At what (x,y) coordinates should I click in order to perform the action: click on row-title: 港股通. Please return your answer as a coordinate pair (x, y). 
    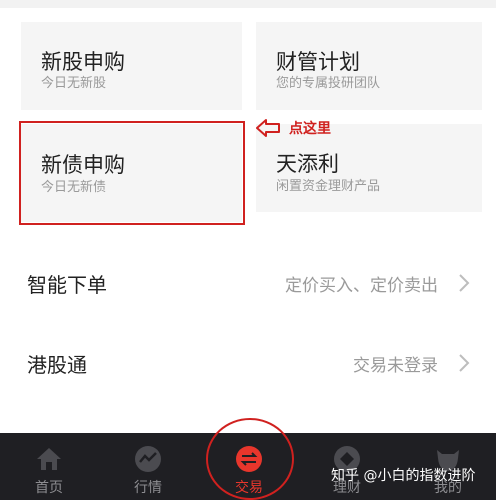
    Looking at the image, I should click on (57, 364).